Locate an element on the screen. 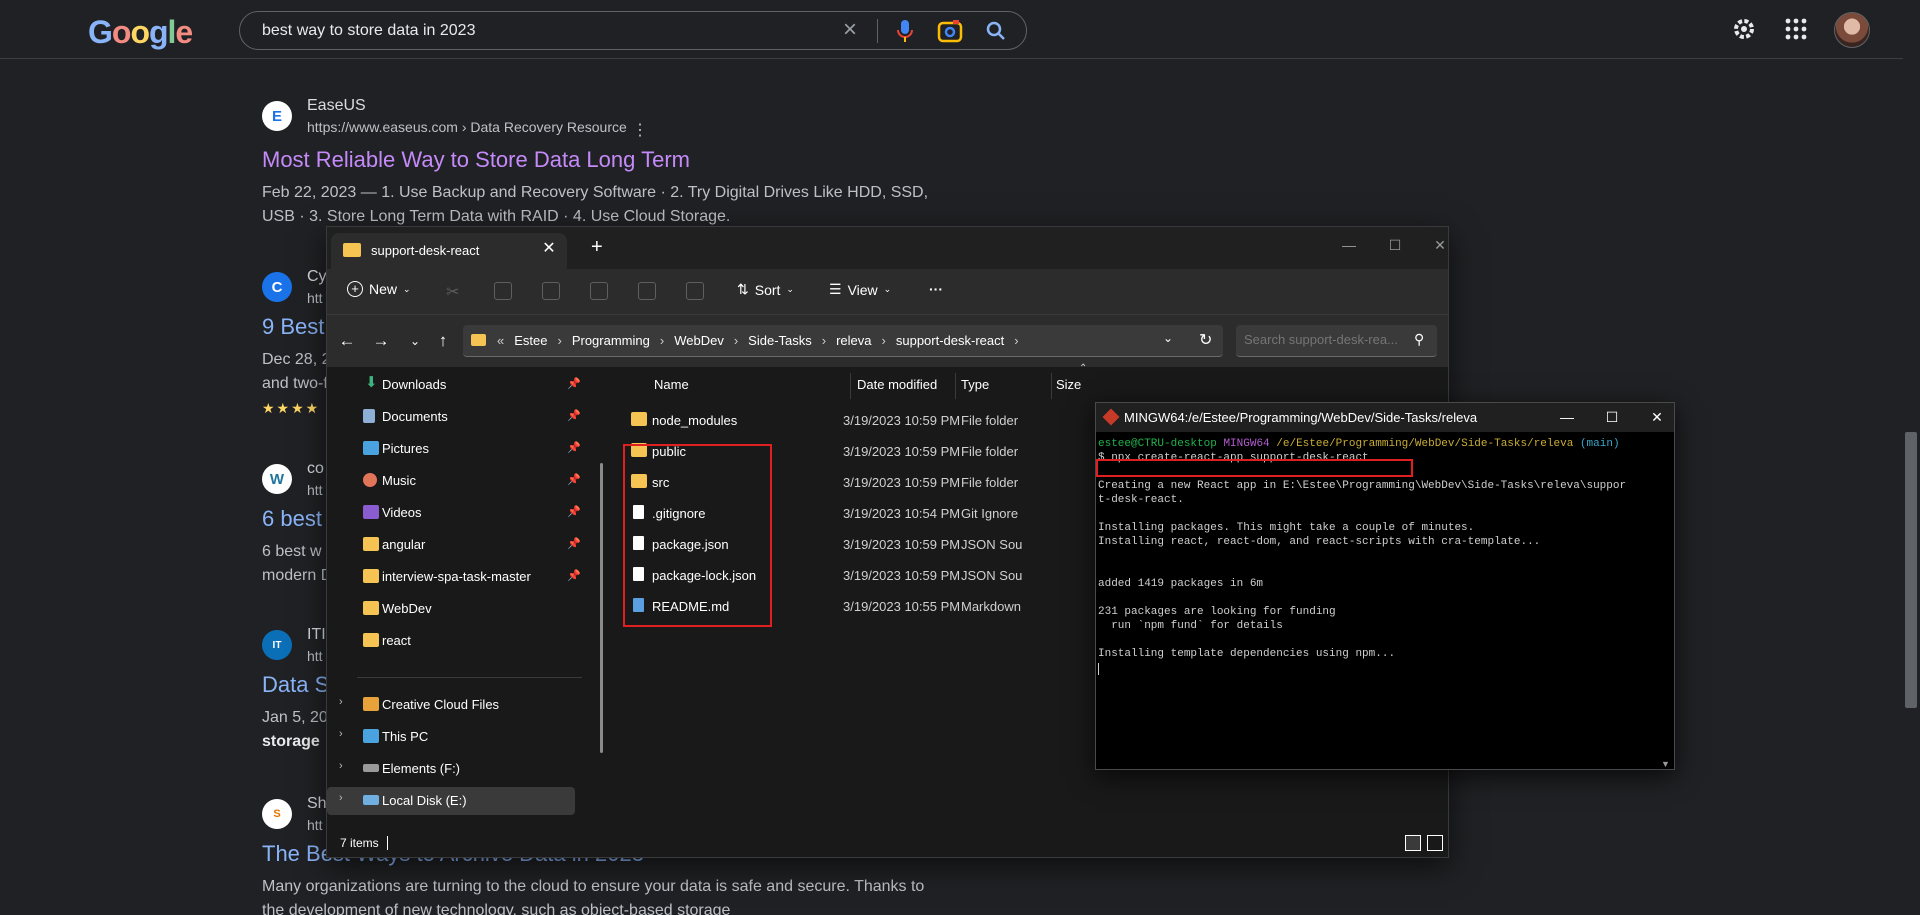 The image size is (1920, 915). delete-icon is located at coordinates (695, 291).